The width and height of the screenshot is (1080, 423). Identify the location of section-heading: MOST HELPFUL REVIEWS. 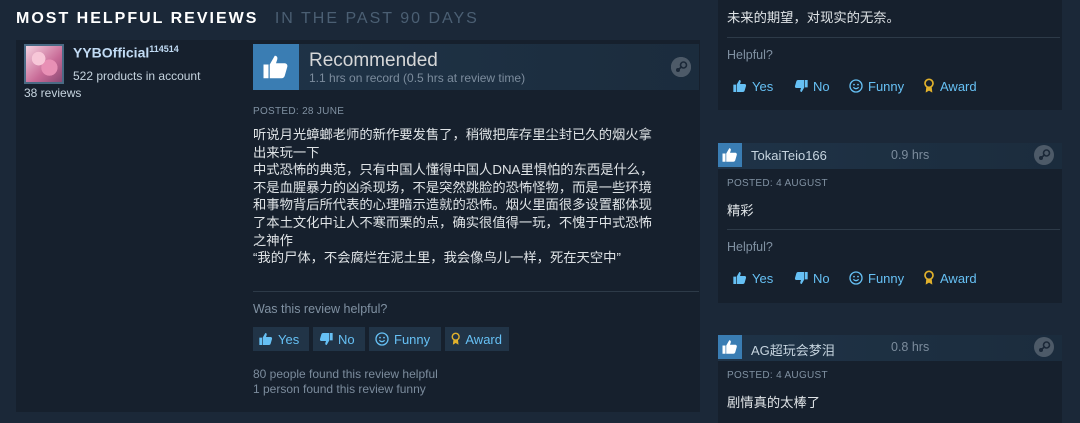
(137, 18).